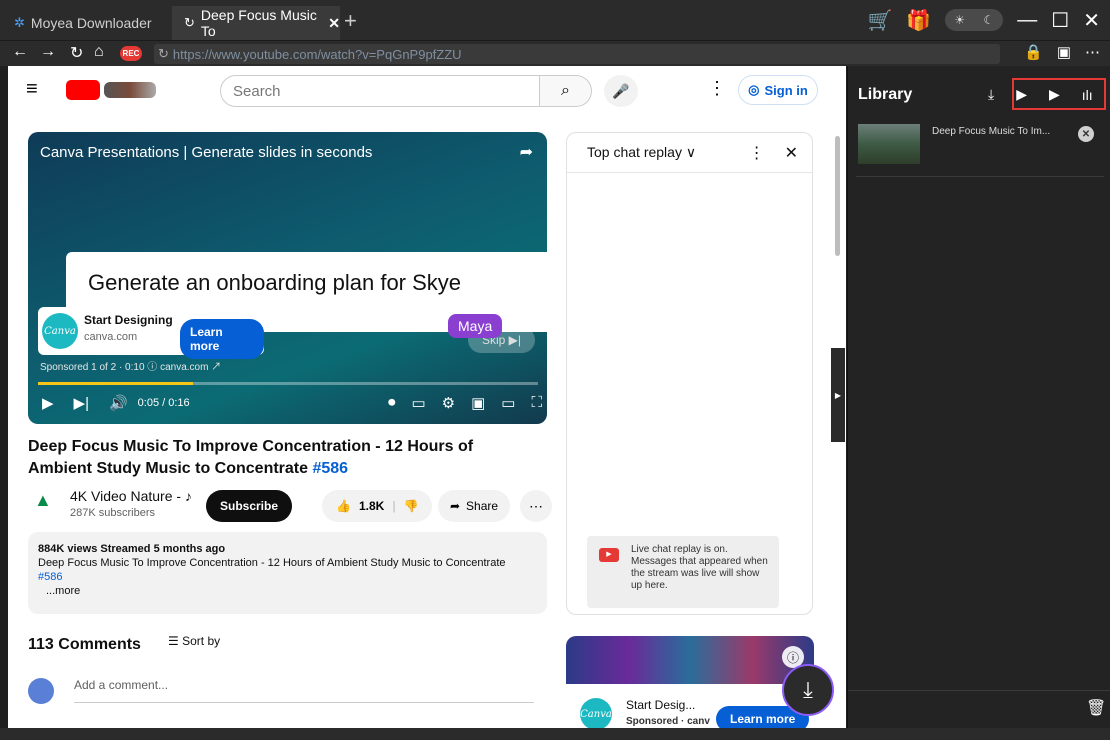 This screenshot has width=1110, height=740. I want to click on mic-icon: 🎤, so click(621, 90).